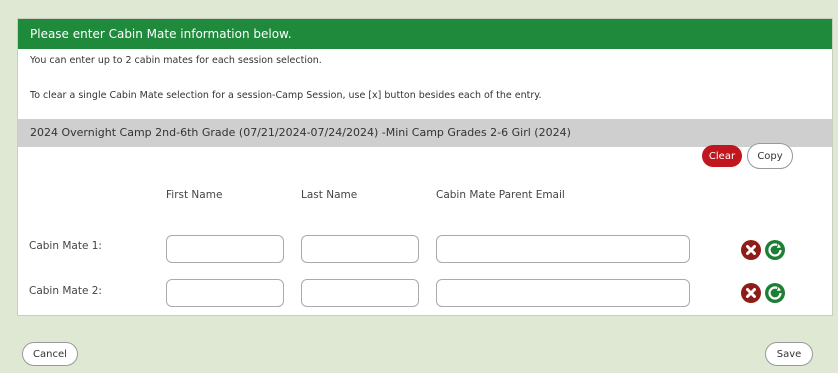 The width and height of the screenshot is (838, 373). What do you see at coordinates (500, 195) in the screenshot?
I see `email-column-header: Cabin Mate Parent Email` at bounding box center [500, 195].